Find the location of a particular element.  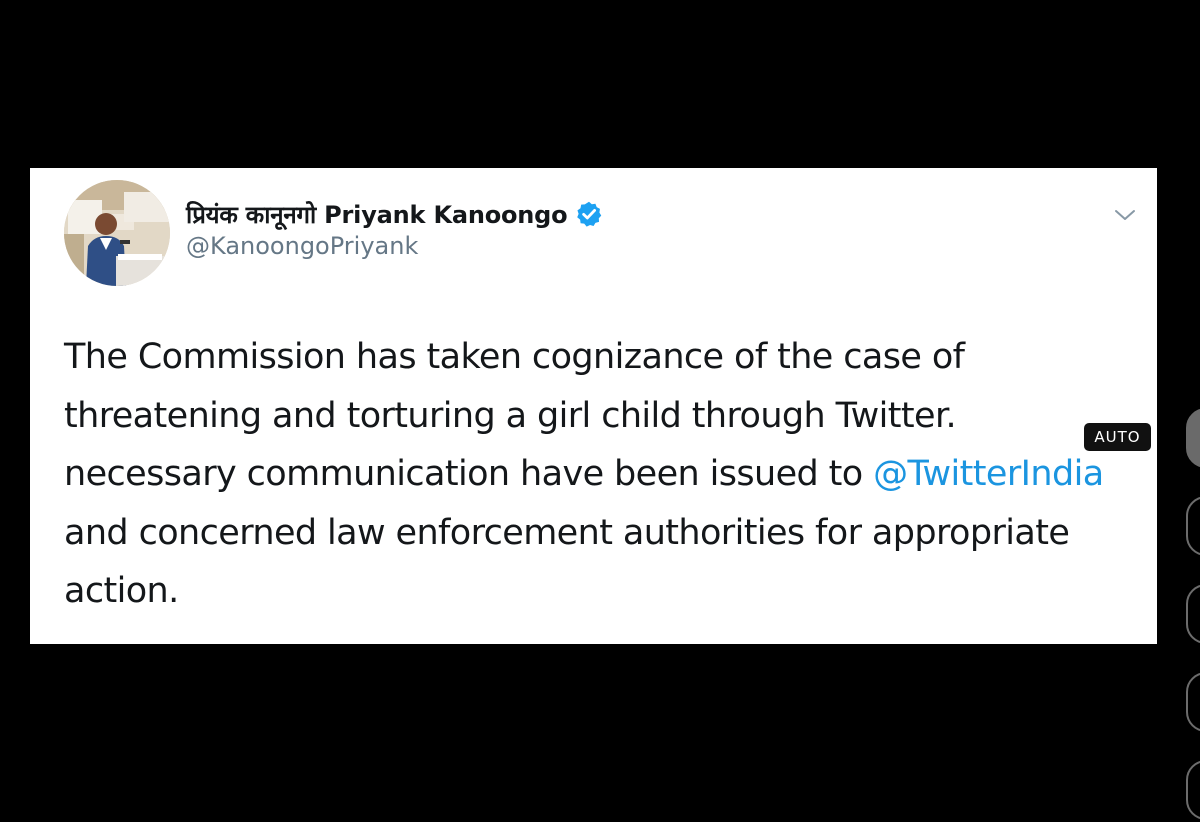

user-handle: @KanoongoPriyank is located at coordinates (302, 246).